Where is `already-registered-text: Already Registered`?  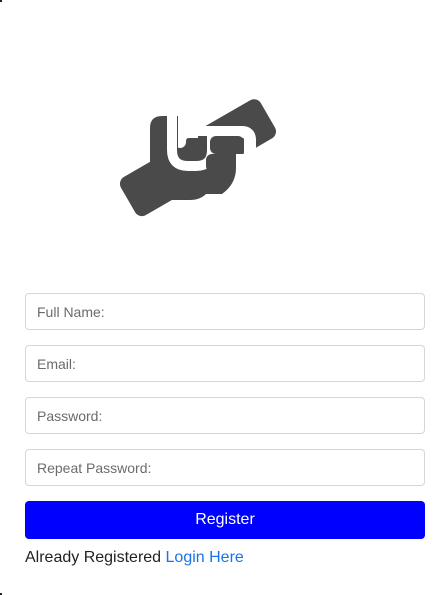
already-registered-text: Already Registered is located at coordinates (95, 557).